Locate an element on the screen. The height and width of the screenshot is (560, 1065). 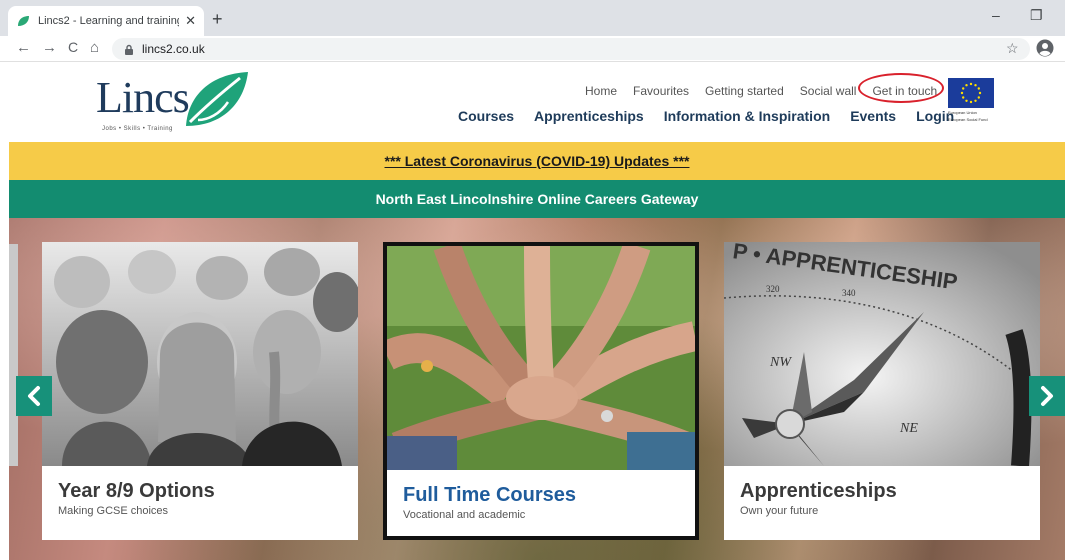
compass-photo: P • APPRENTICESHIP 320 340 NW NE is located at coordinates (882, 354).